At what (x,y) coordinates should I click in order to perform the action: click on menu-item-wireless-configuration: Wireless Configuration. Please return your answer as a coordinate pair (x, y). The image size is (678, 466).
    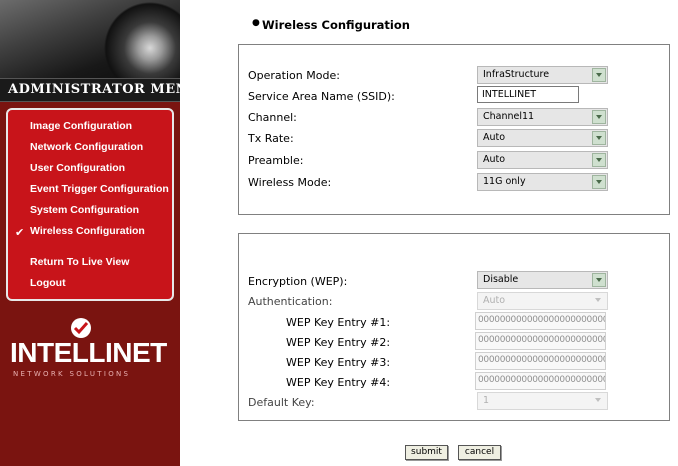
    Looking at the image, I should click on (87, 231).